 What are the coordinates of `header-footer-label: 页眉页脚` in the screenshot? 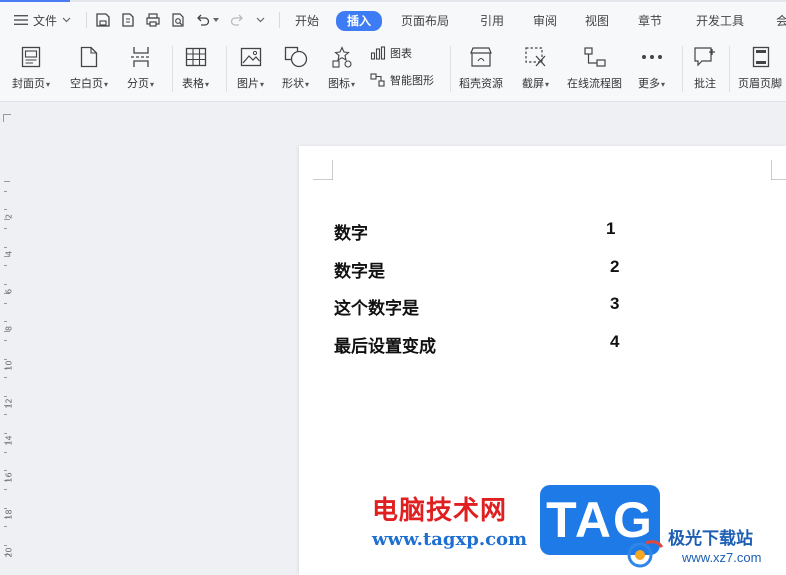 It's located at (760, 83).